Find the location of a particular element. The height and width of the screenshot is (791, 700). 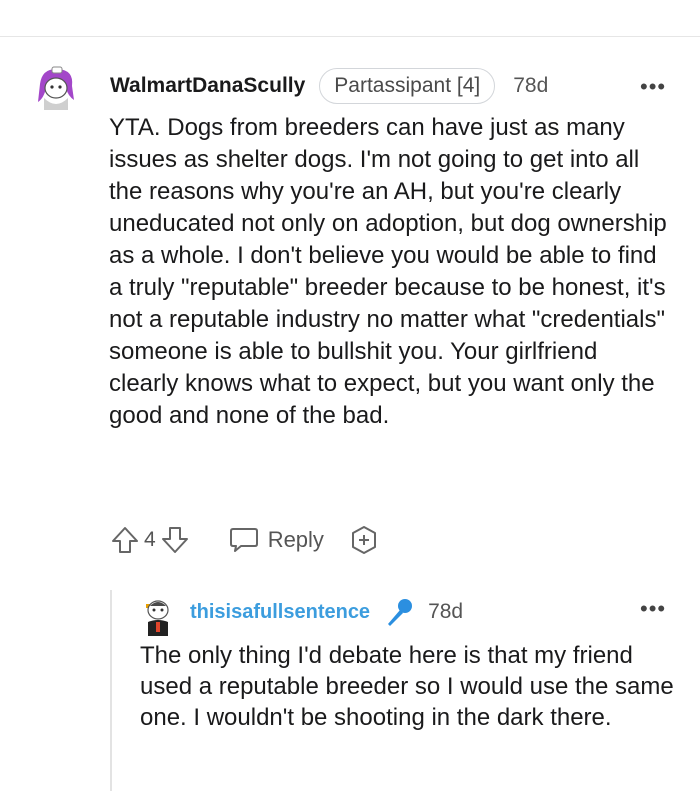

user-flair: Partassipant [4] is located at coordinates (407, 86).